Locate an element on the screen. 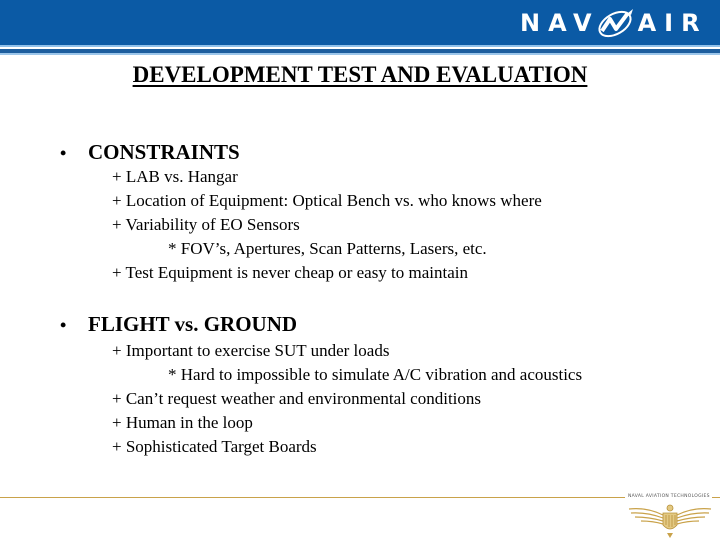 Image resolution: width=720 pixels, height=540 pixels. logo-text-left: NAV is located at coordinates (560, 23).